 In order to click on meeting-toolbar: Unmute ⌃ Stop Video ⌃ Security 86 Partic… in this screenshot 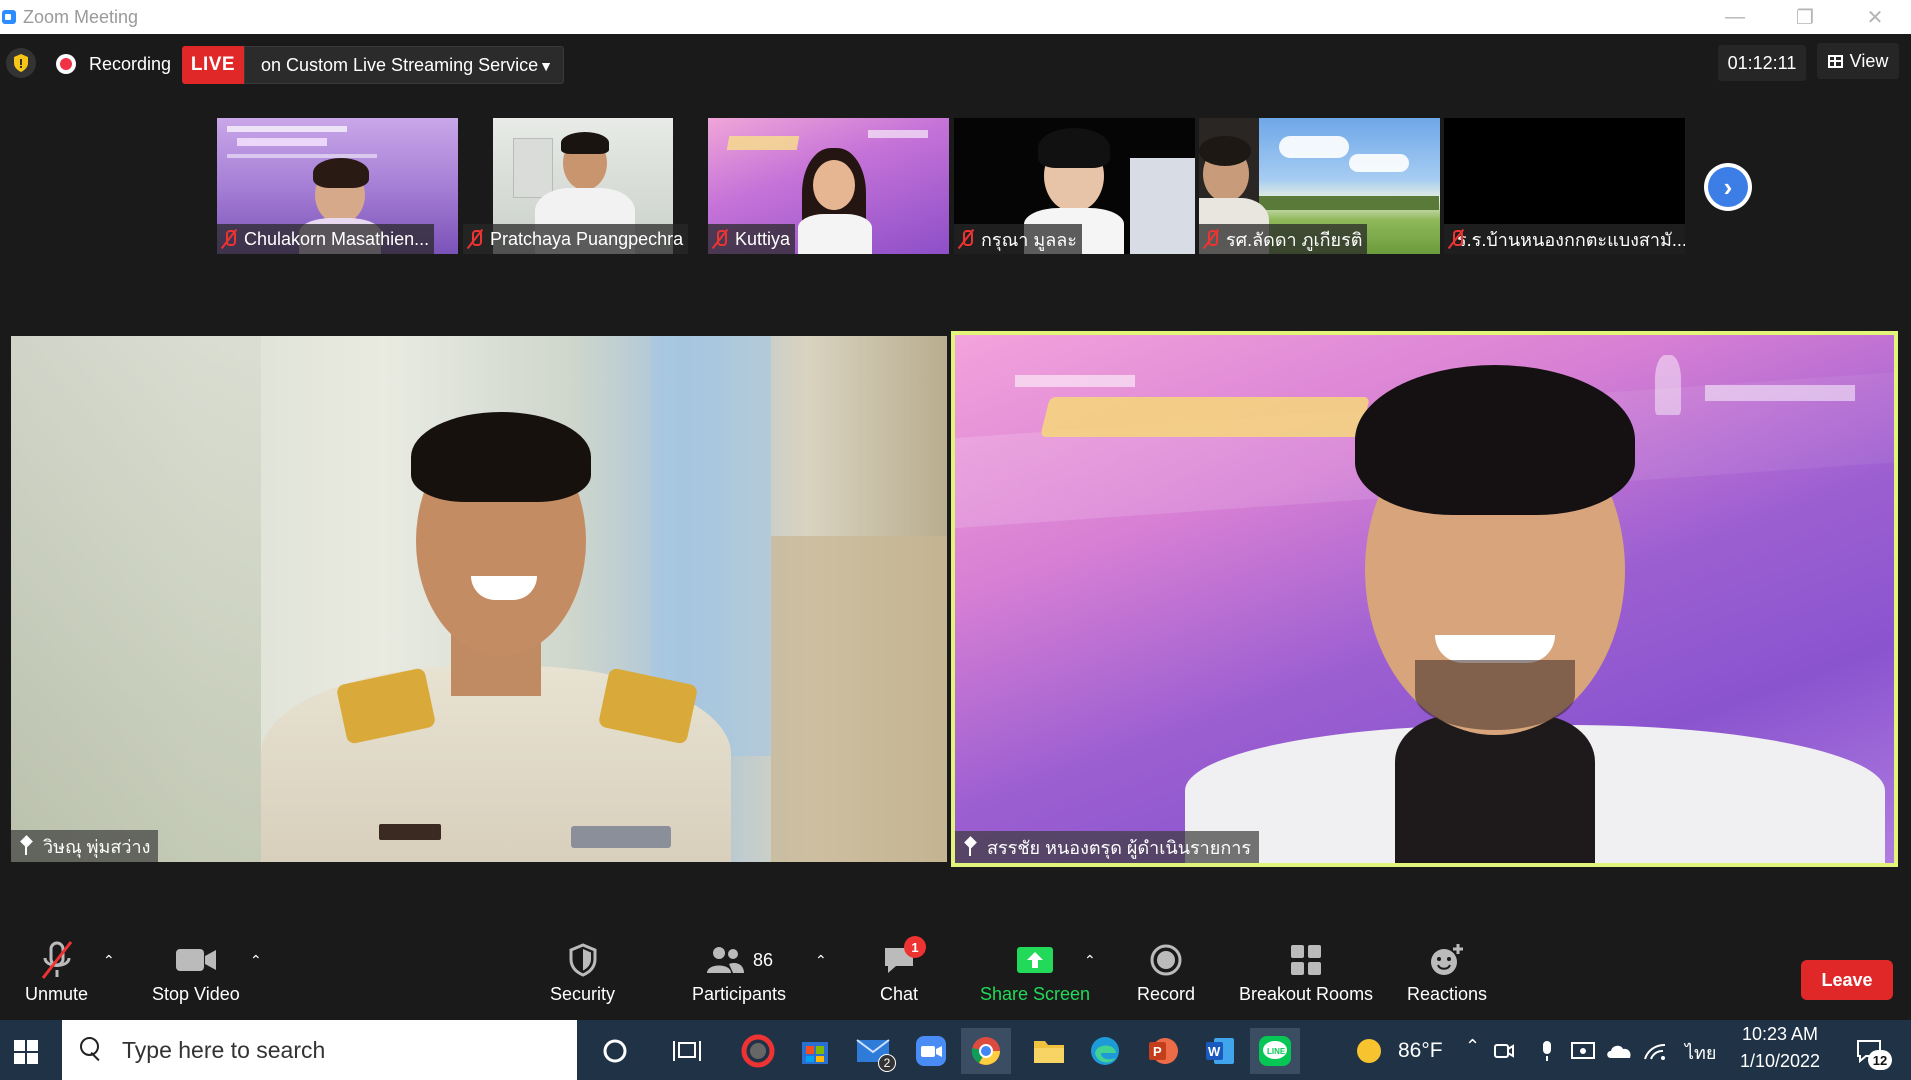, I will do `click(955, 975)`.